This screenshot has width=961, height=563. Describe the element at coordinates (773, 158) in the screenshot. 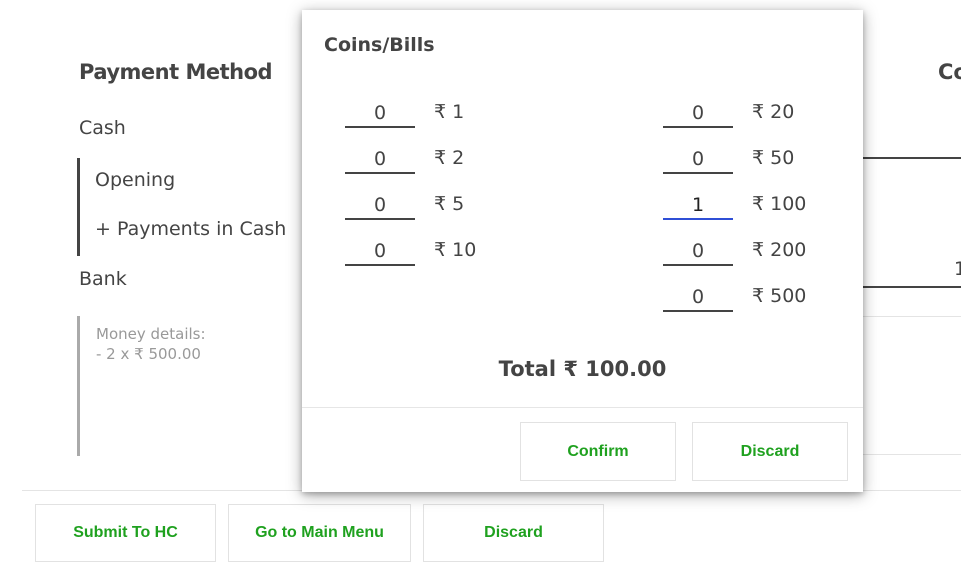

I see `denomination-label: ₹ 50` at that location.